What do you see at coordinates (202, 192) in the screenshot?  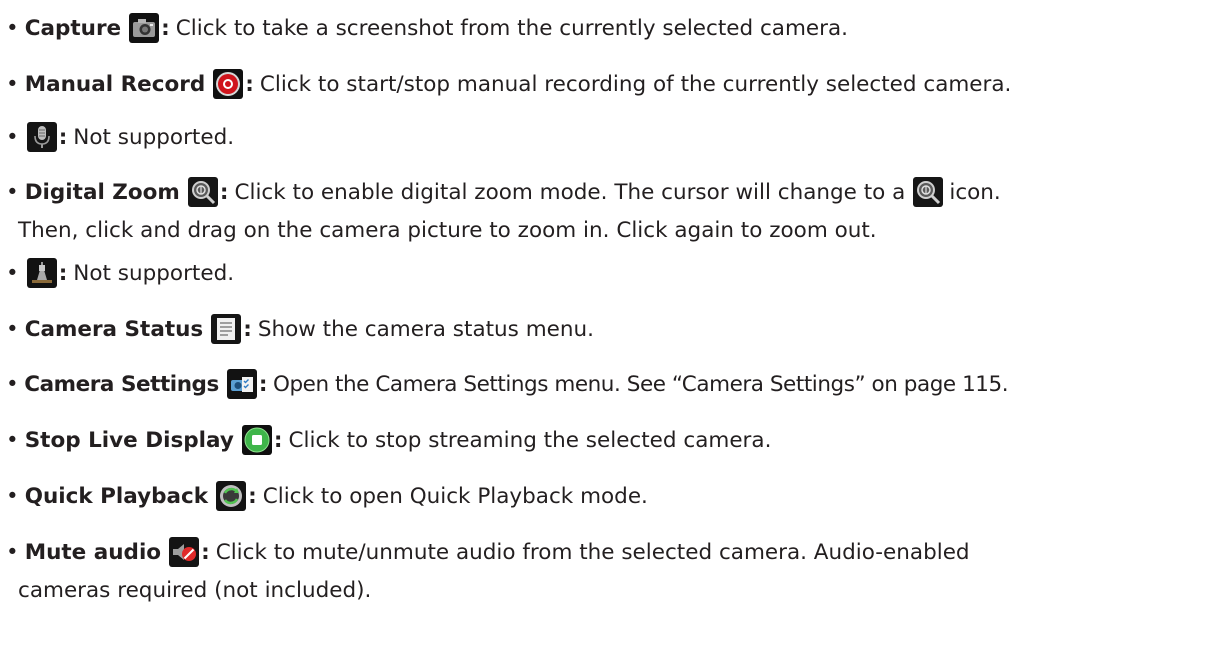 I see `digital-zoom-icon` at bounding box center [202, 192].